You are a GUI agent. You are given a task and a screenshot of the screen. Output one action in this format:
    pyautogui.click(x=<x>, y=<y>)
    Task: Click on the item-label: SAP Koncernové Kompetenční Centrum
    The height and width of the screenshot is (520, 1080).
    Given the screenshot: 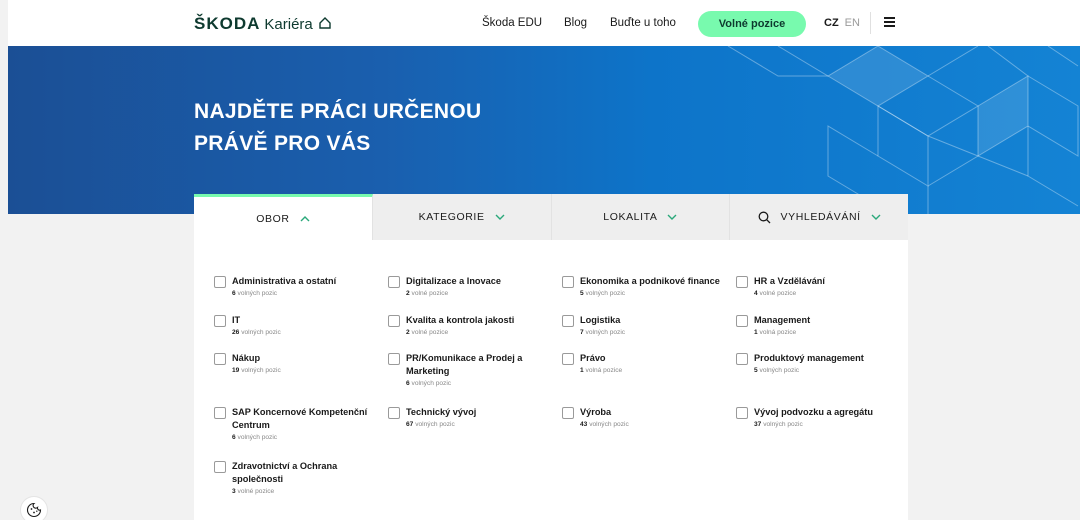 What is the action you would take?
    pyautogui.click(x=300, y=418)
    